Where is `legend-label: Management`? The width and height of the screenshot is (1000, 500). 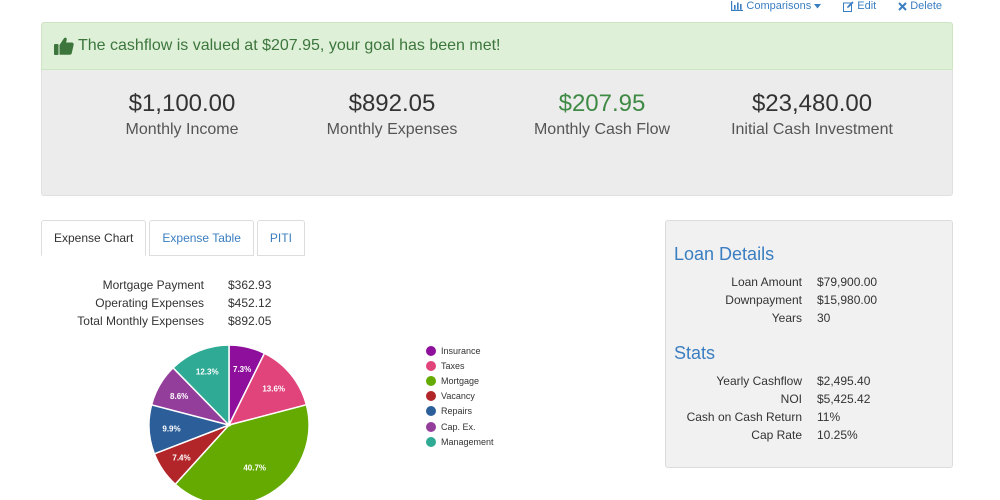 legend-label: Management is located at coordinates (467, 441).